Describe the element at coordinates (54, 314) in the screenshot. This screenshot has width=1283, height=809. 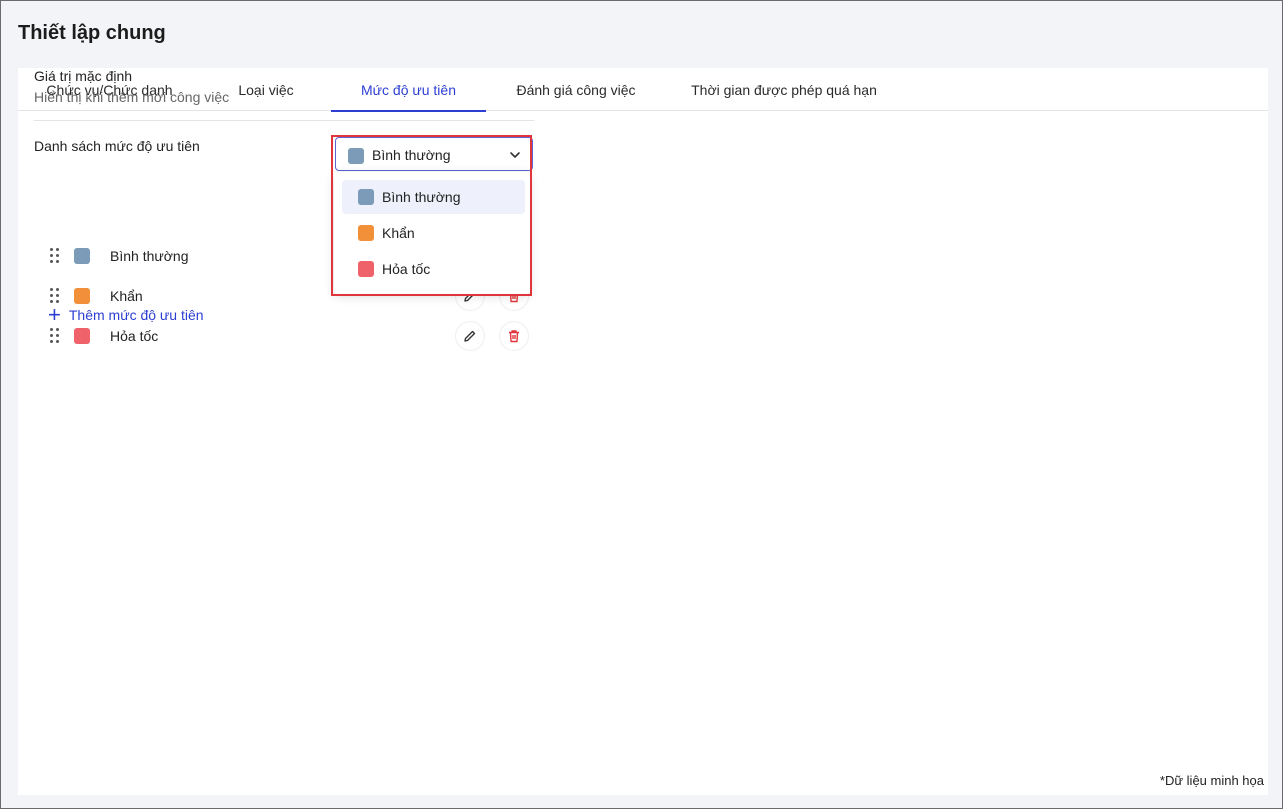
I see `plus-icon: +` at that location.